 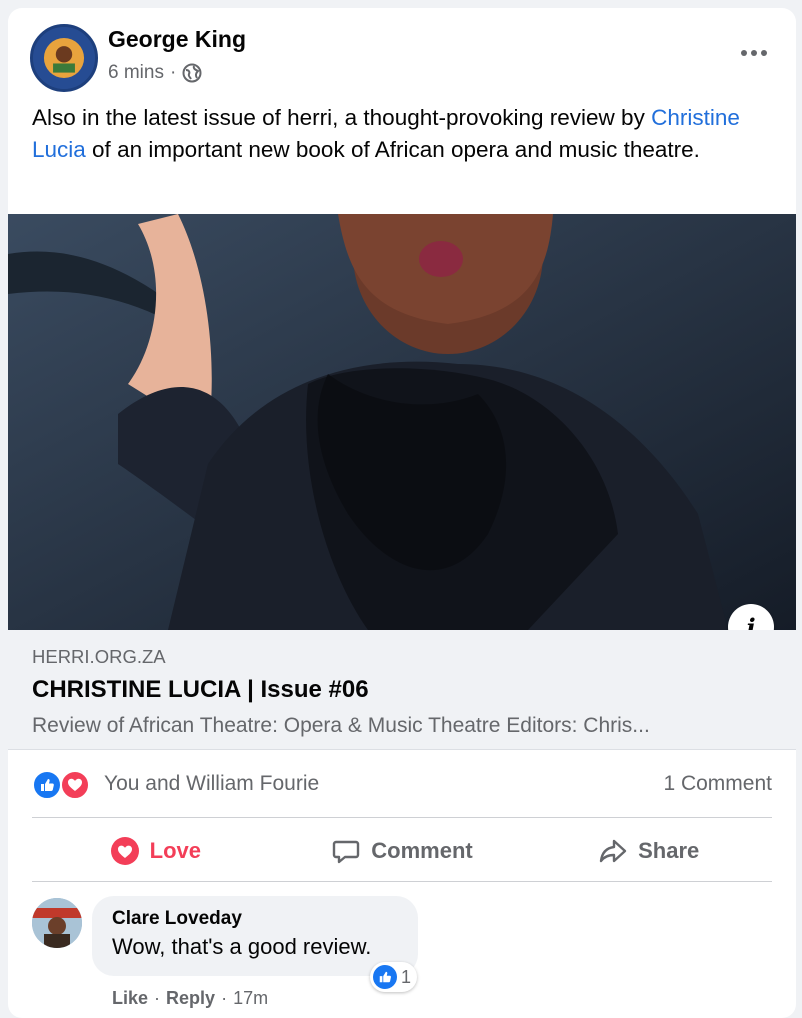 I want to click on comment-bubble: Clare Loveday Wow, that's a good review., so click(x=255, y=936).